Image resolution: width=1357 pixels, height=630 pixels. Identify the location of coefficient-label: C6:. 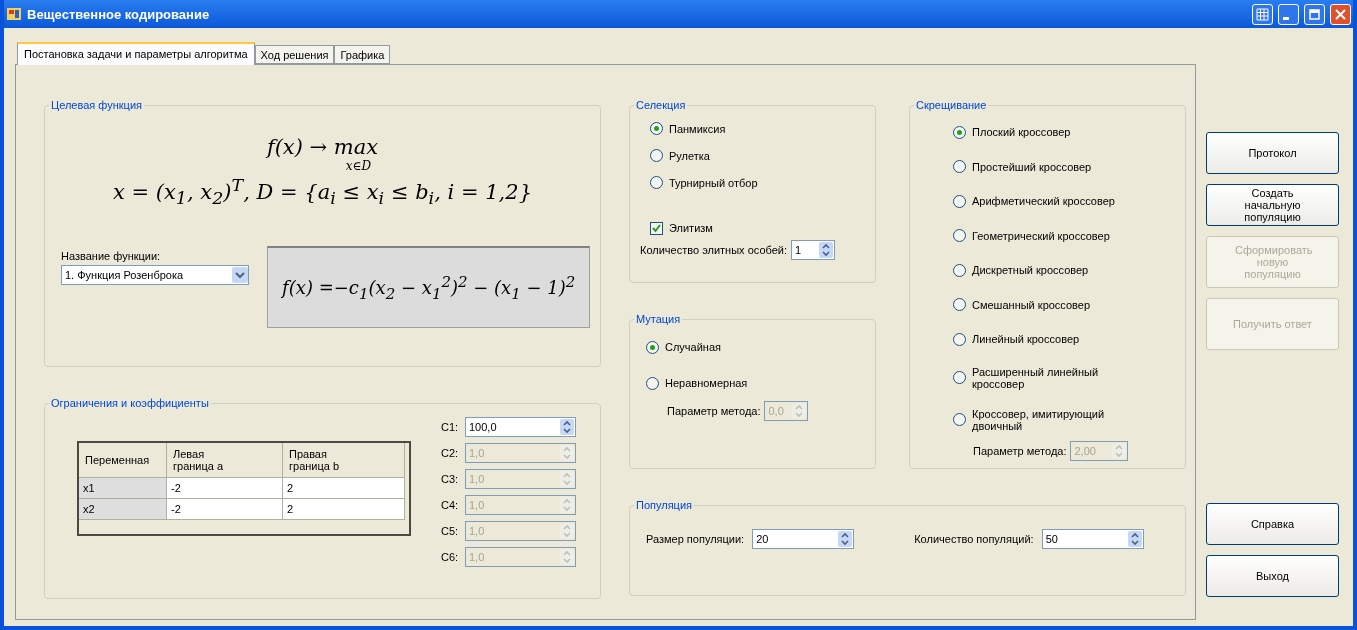
(449, 557).